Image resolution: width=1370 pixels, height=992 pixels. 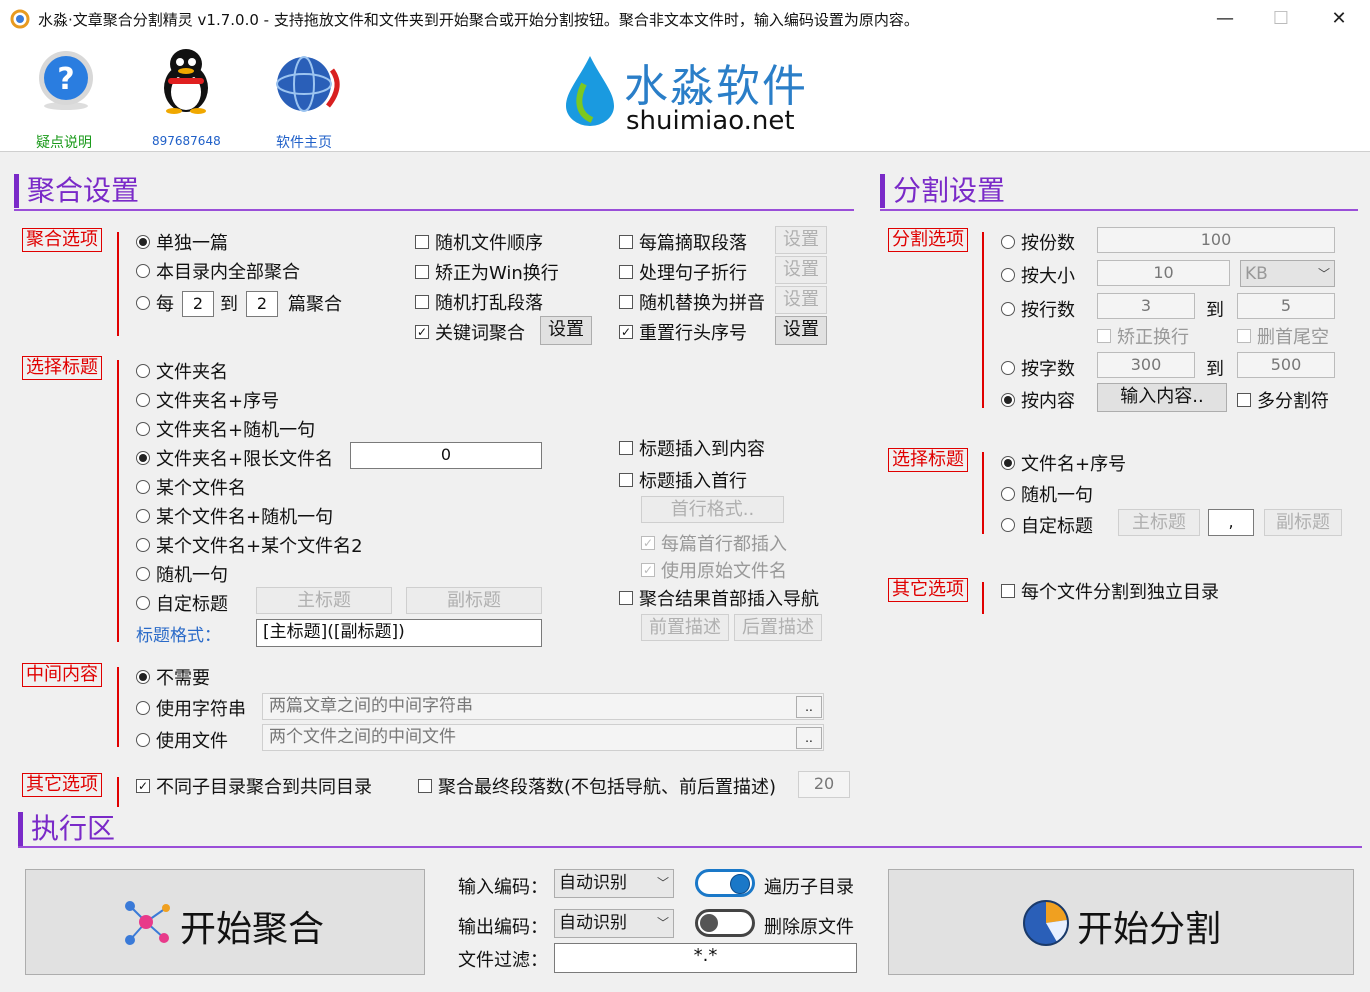 What do you see at coordinates (1216, 240) in the screenshot?
I see `split-count-input: 100` at bounding box center [1216, 240].